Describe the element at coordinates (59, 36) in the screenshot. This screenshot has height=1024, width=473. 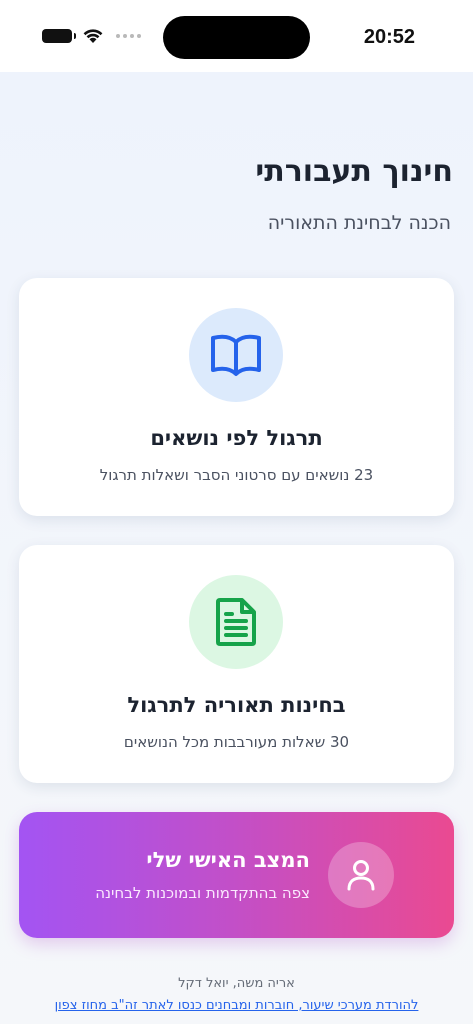
I see `battery-icon` at that location.